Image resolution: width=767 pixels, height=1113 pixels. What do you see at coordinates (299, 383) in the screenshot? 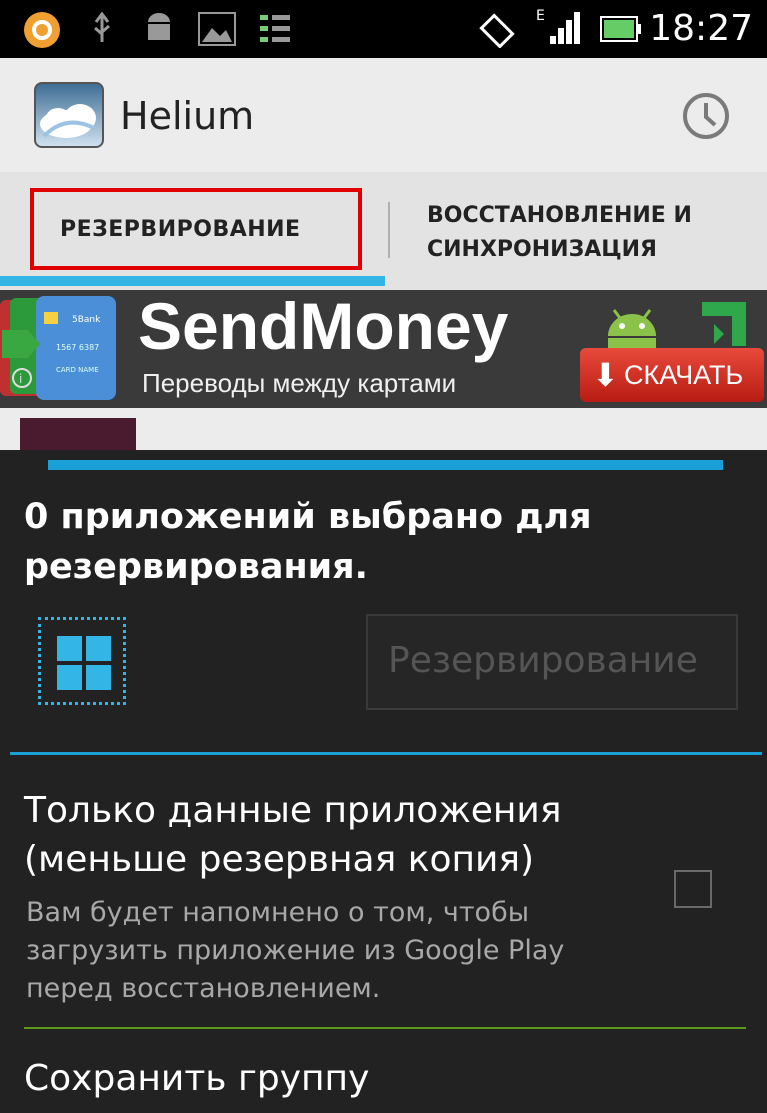
I see `ad-subtitle: Переводы между картами` at bounding box center [299, 383].